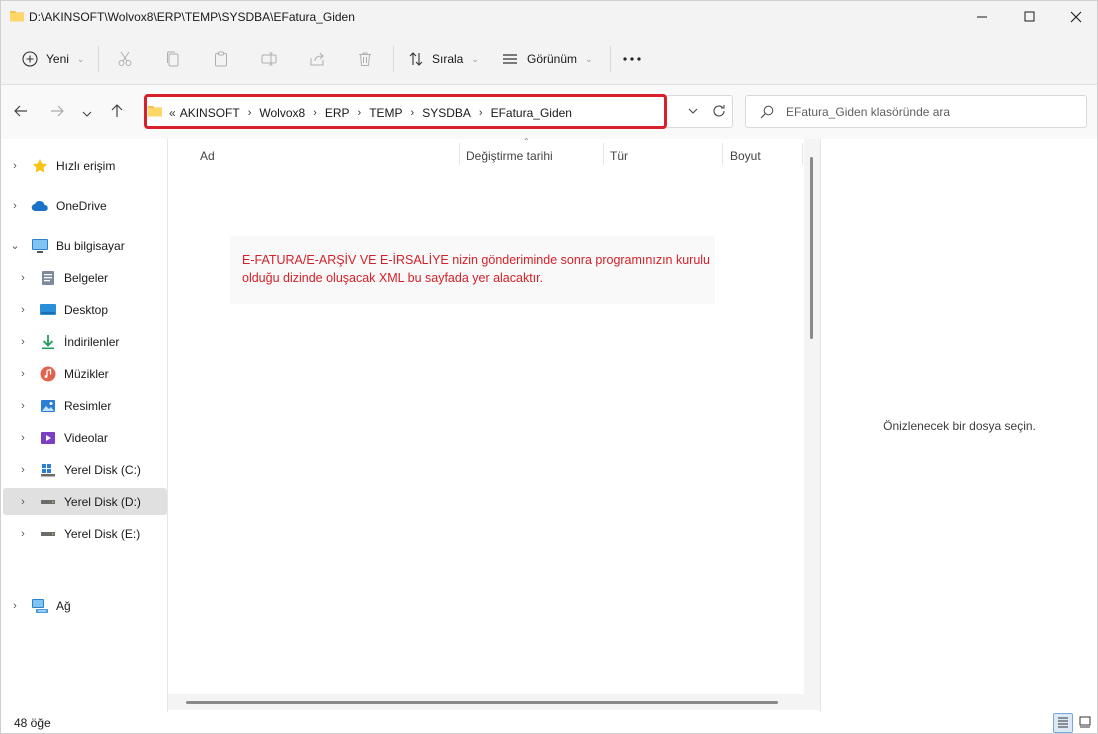 This screenshot has width=1098, height=734. I want to click on breadcrumb-overflow: «, so click(172, 113).